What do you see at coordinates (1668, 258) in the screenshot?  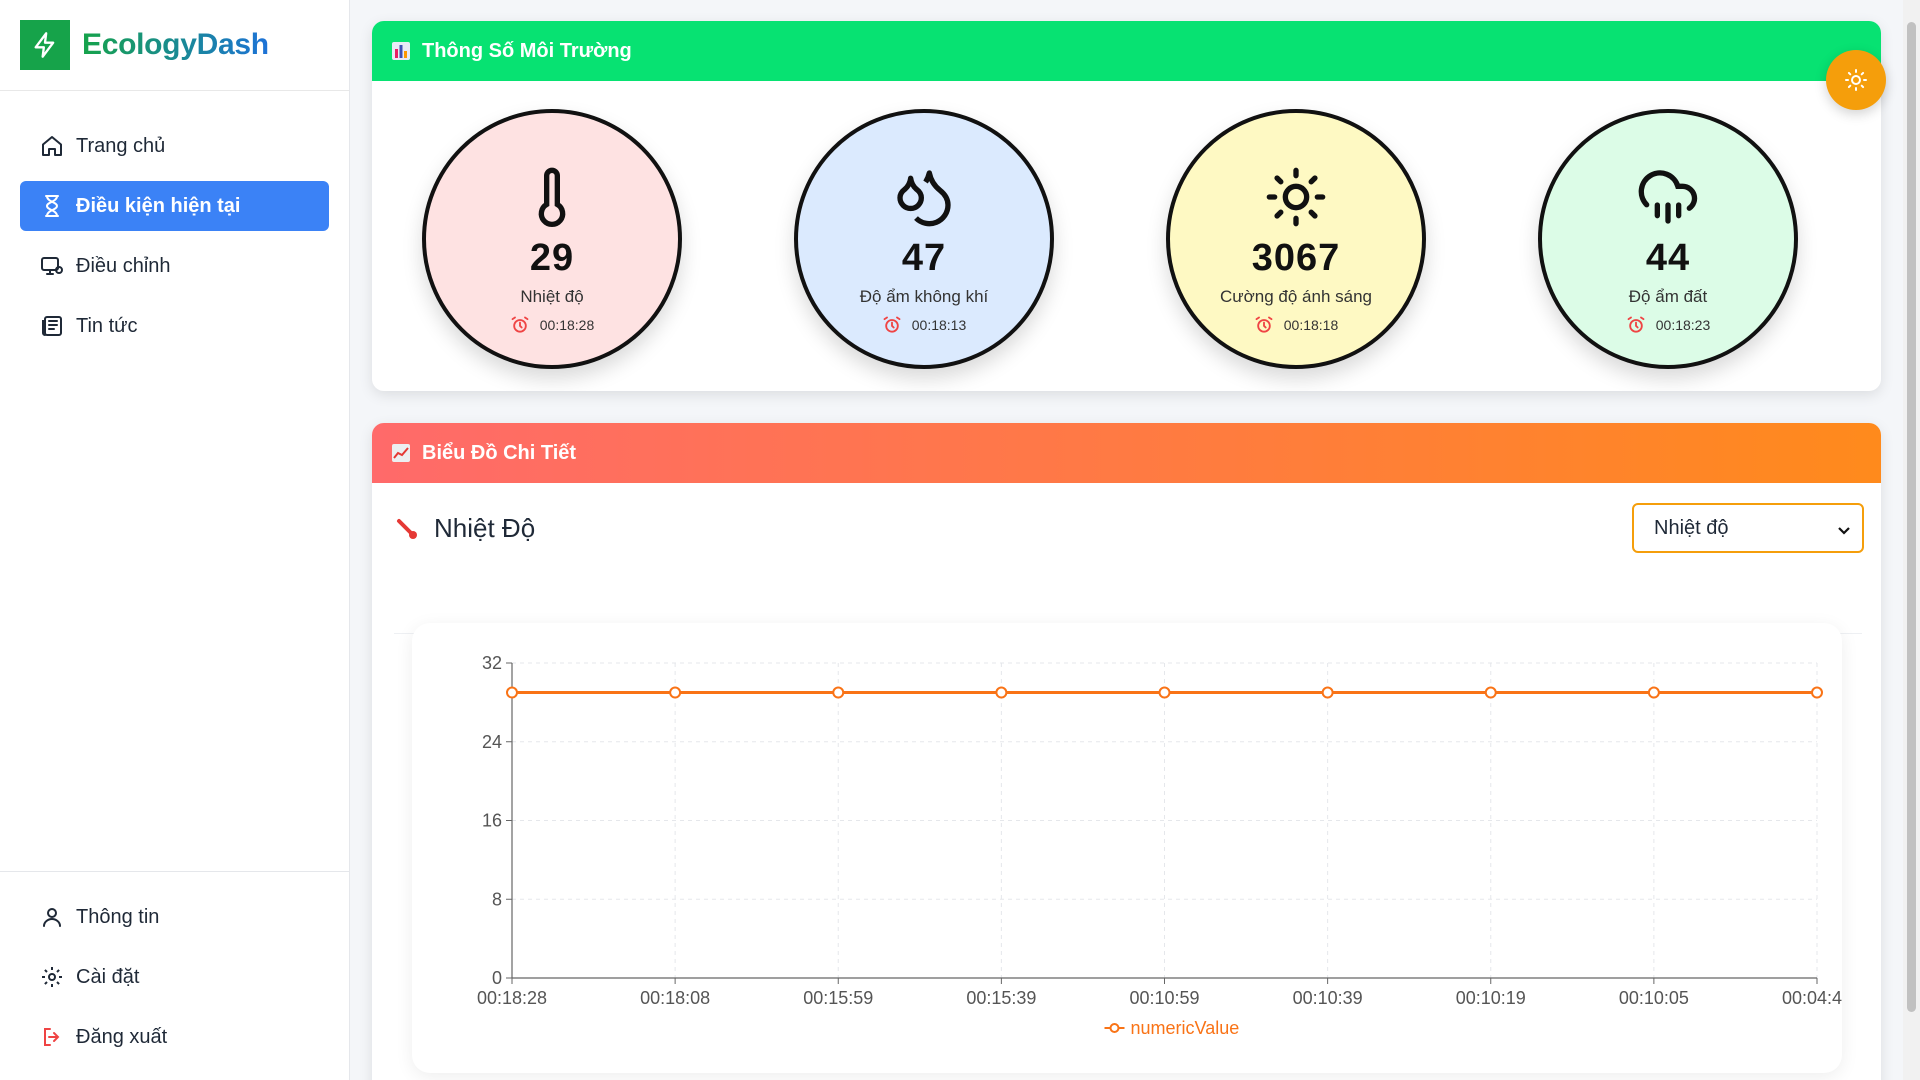 I see `gauge-value: 44` at bounding box center [1668, 258].